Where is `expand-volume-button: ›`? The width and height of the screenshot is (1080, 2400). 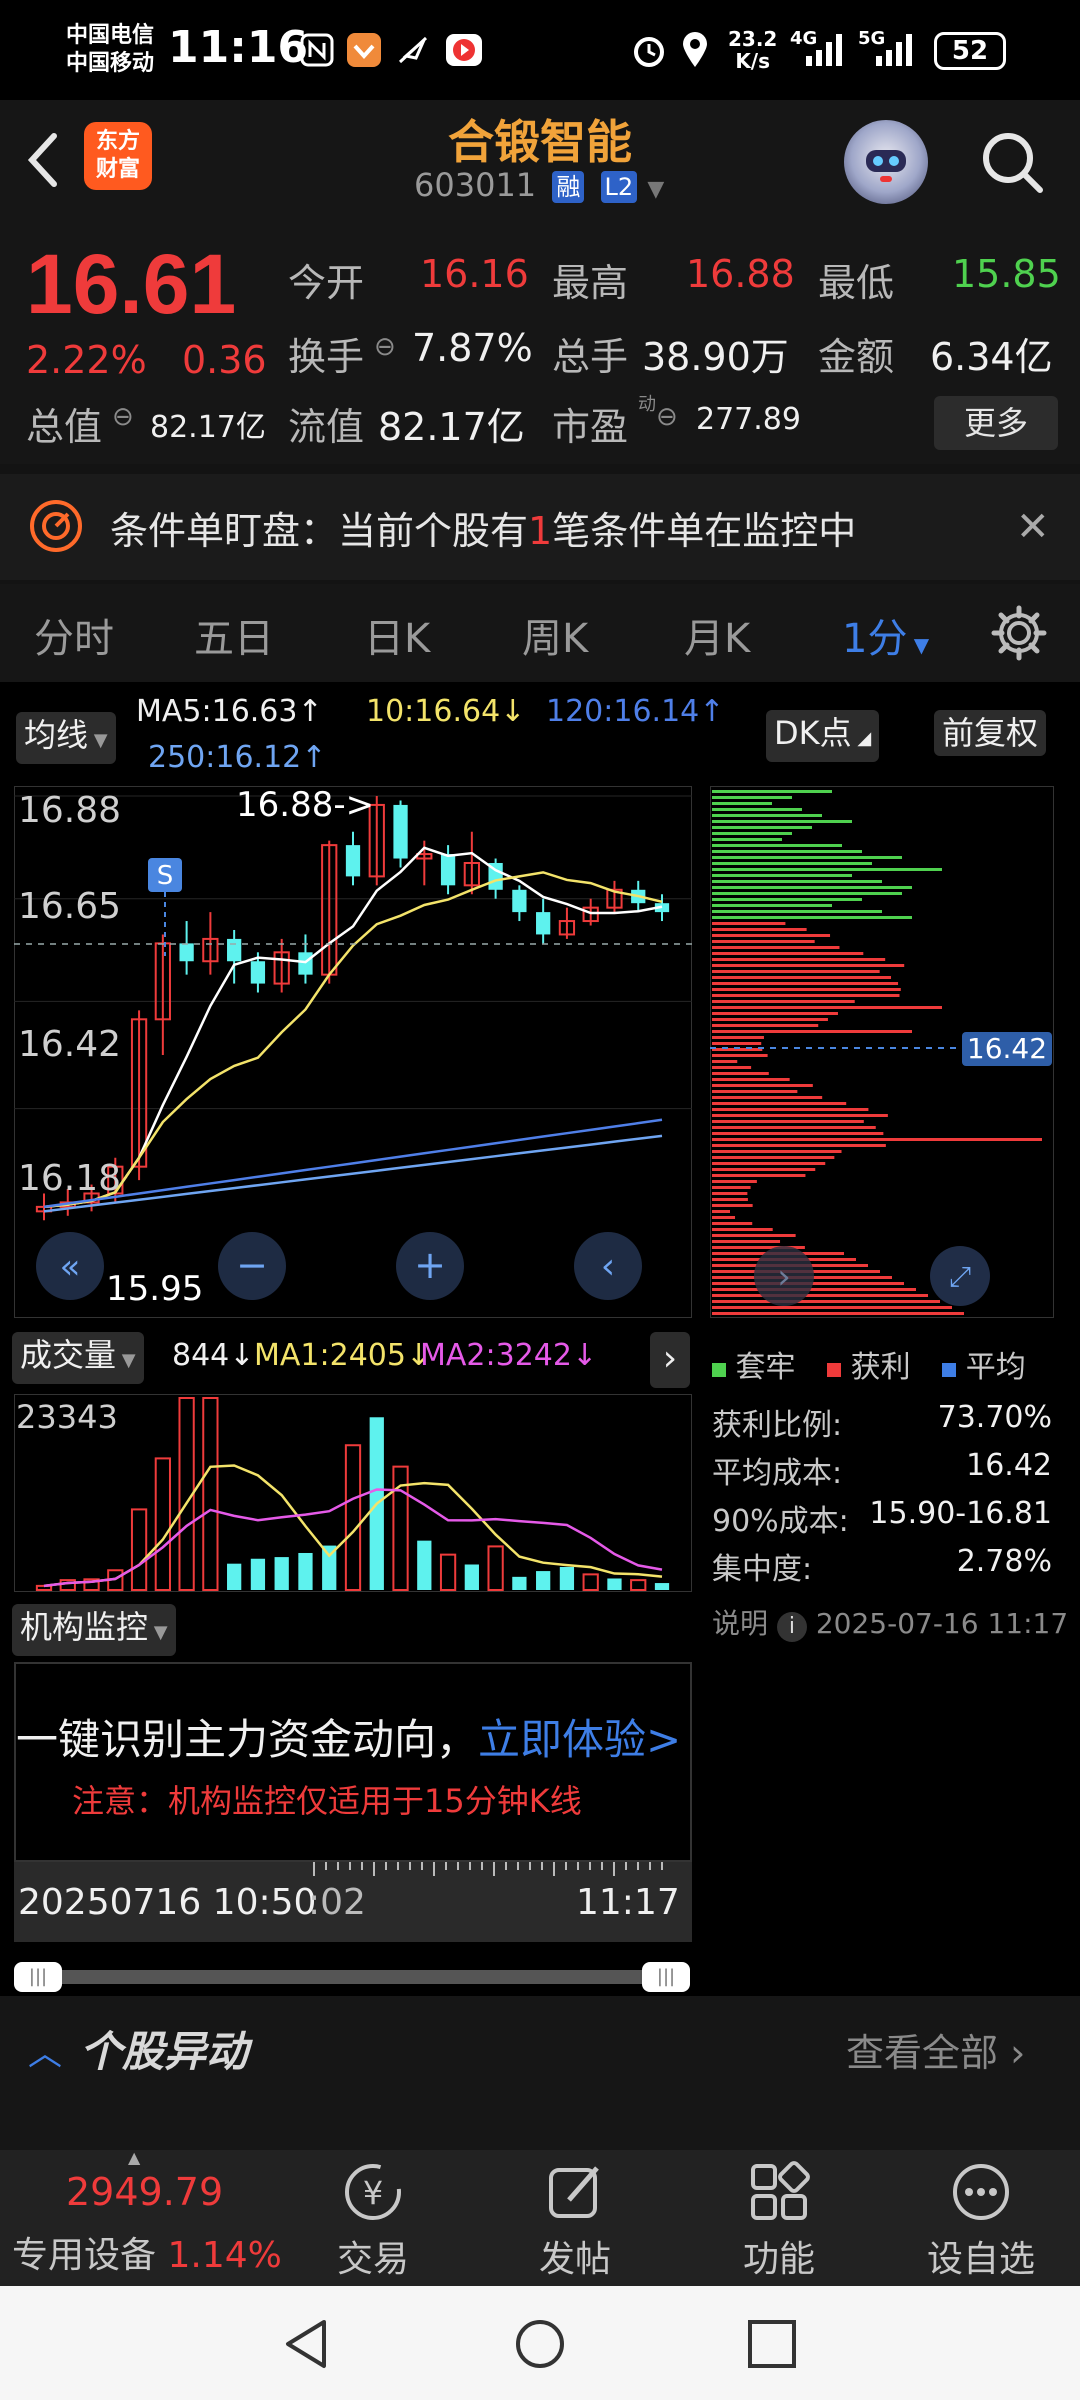 expand-volume-button: › is located at coordinates (670, 1360).